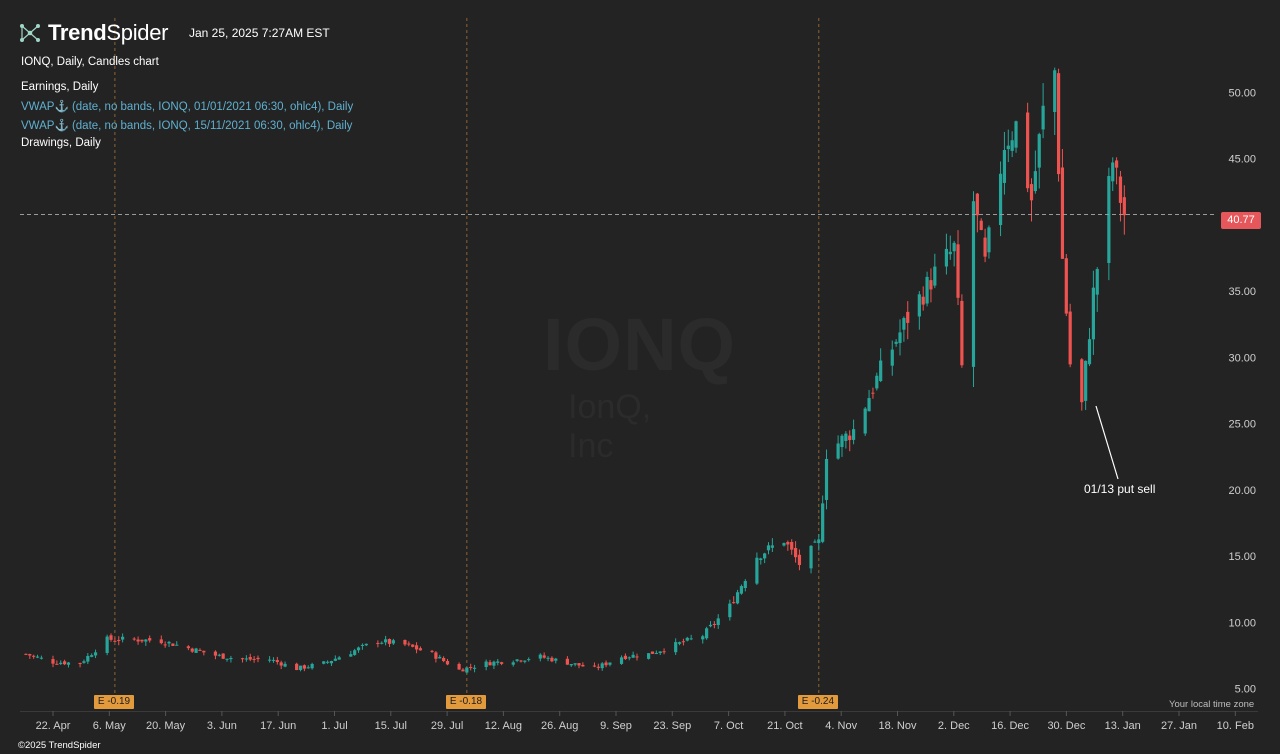  I want to click on x-tick-label: 23. Sep, so click(672, 726).